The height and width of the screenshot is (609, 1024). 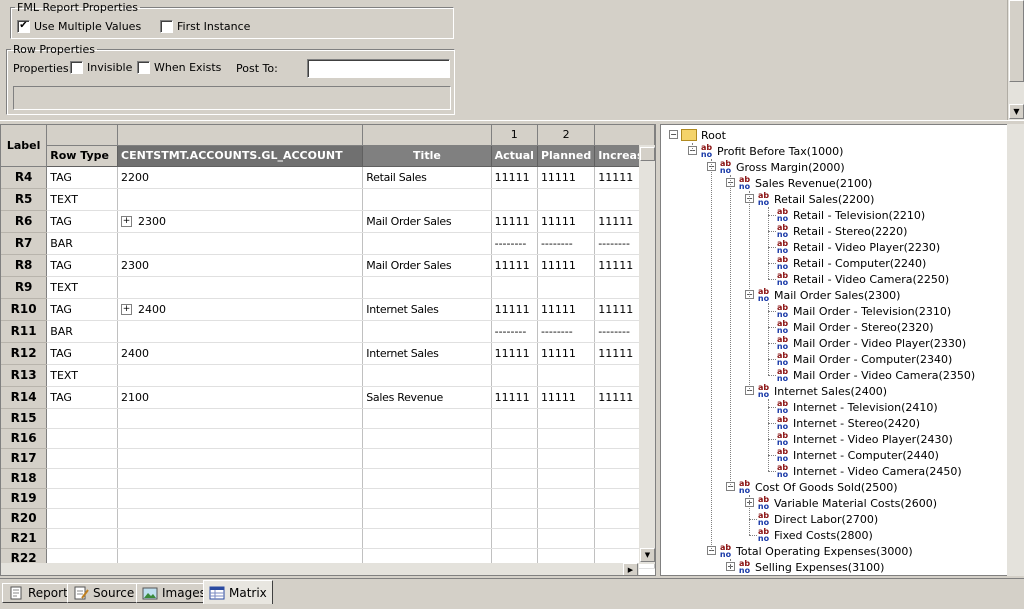 I want to click on expand-plus-icon: +, so click(x=126, y=309).